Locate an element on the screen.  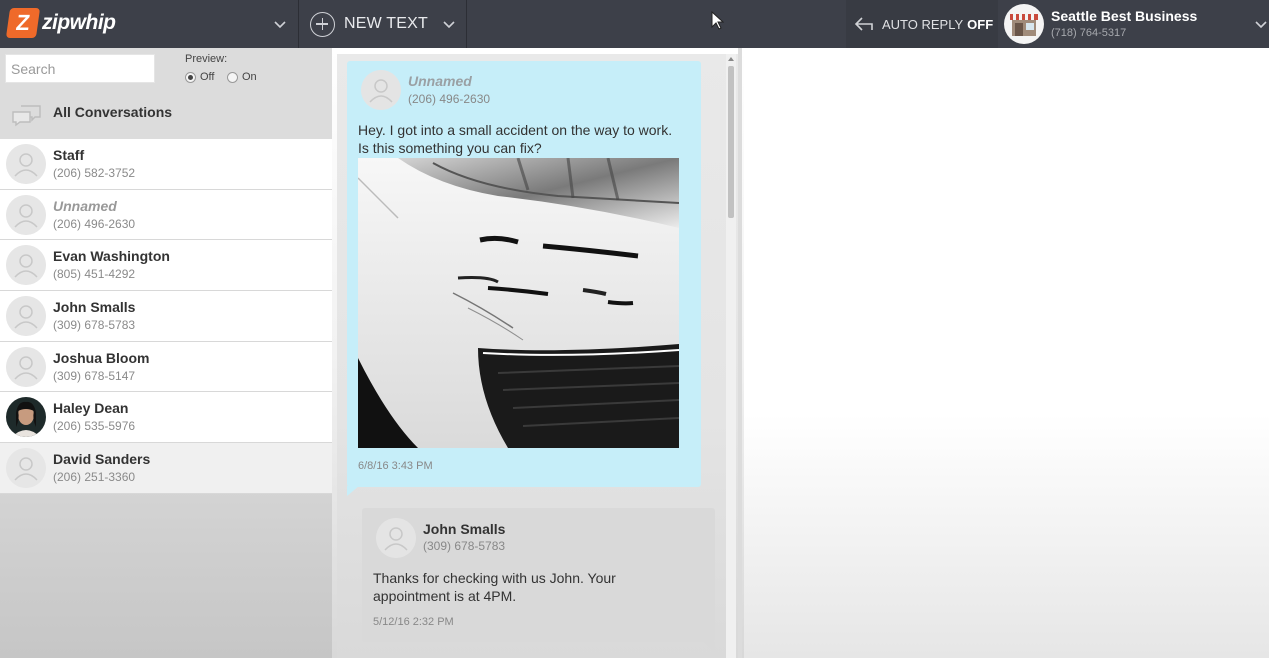
conversation-item: Evan Washington (805) 451-4292 is located at coordinates (166, 266).